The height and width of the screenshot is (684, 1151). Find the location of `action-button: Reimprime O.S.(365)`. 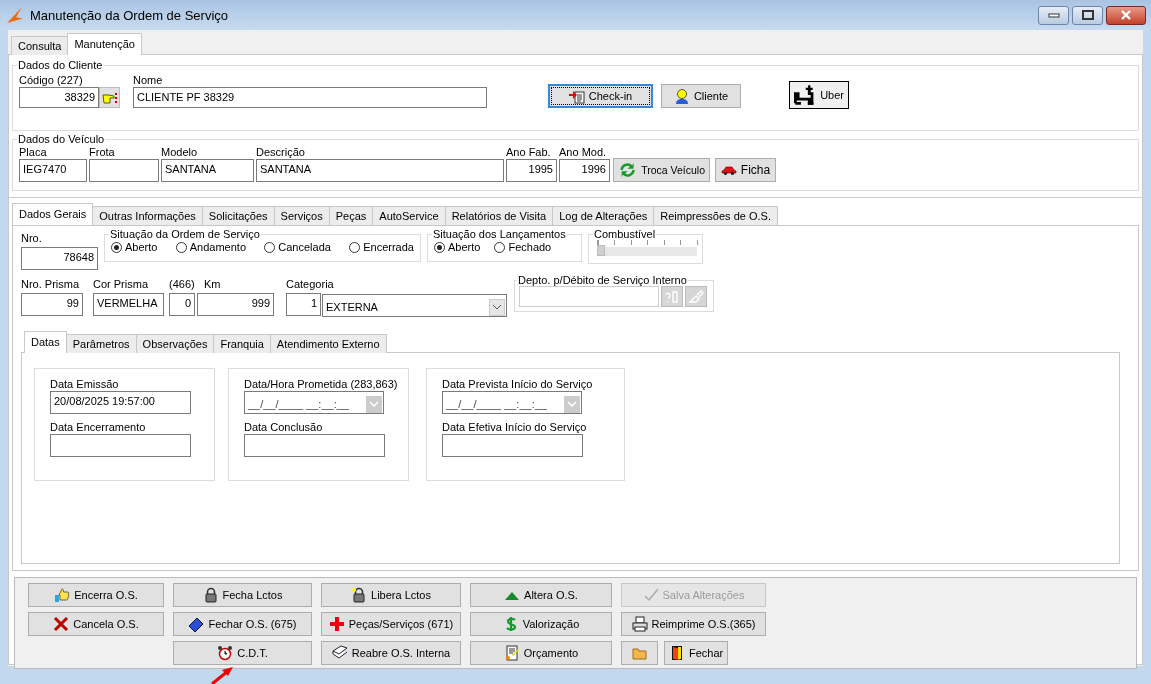

action-button: Reimprime O.S.(365) is located at coordinates (693, 624).